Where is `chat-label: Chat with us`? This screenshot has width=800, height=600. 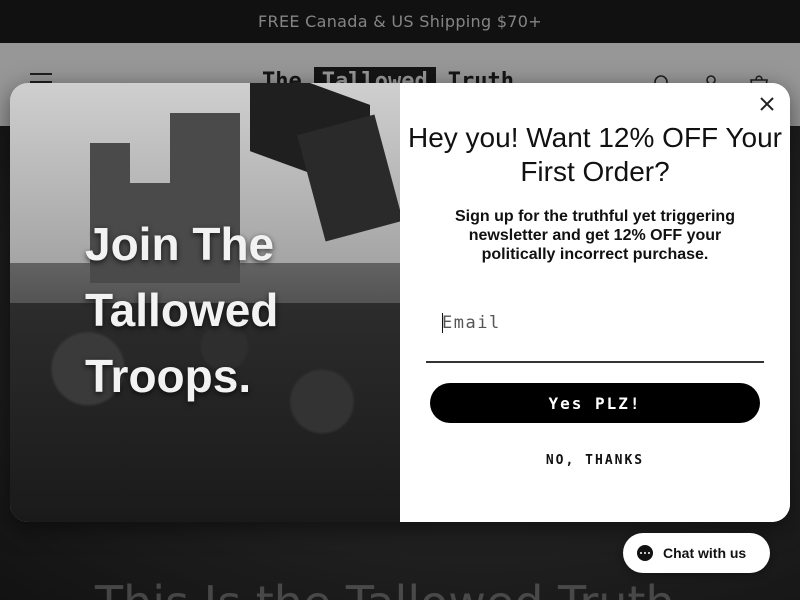
chat-label: Chat with us is located at coordinates (705, 553).